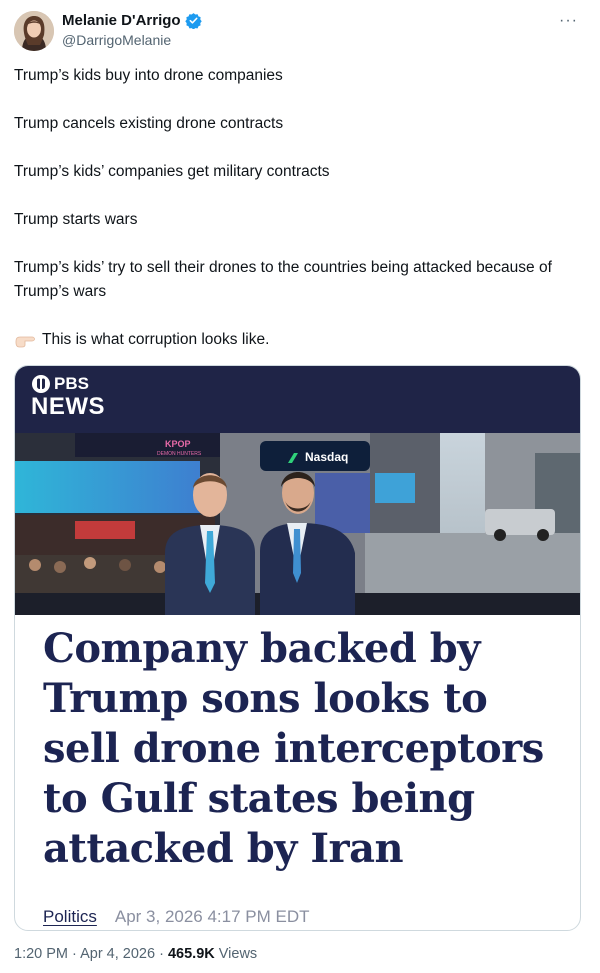 Image resolution: width=600 pixels, height=973 pixels. I want to click on article-section-link: Politics, so click(70, 917).